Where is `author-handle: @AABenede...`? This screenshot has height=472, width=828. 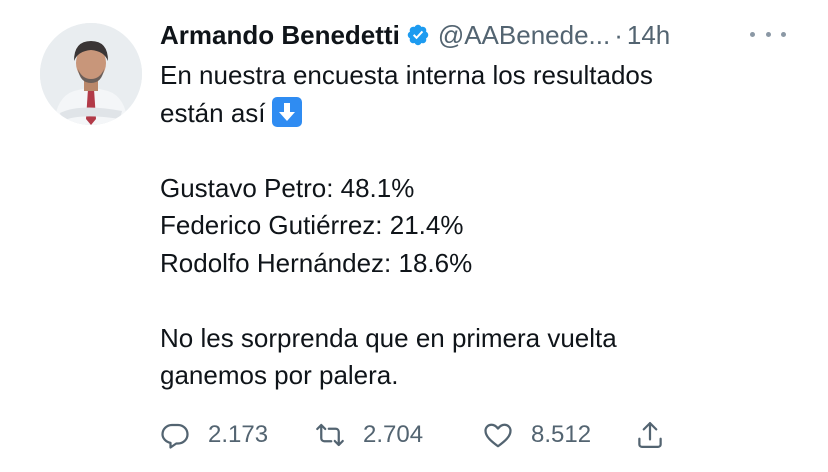
author-handle: @AABenede... is located at coordinates (524, 35).